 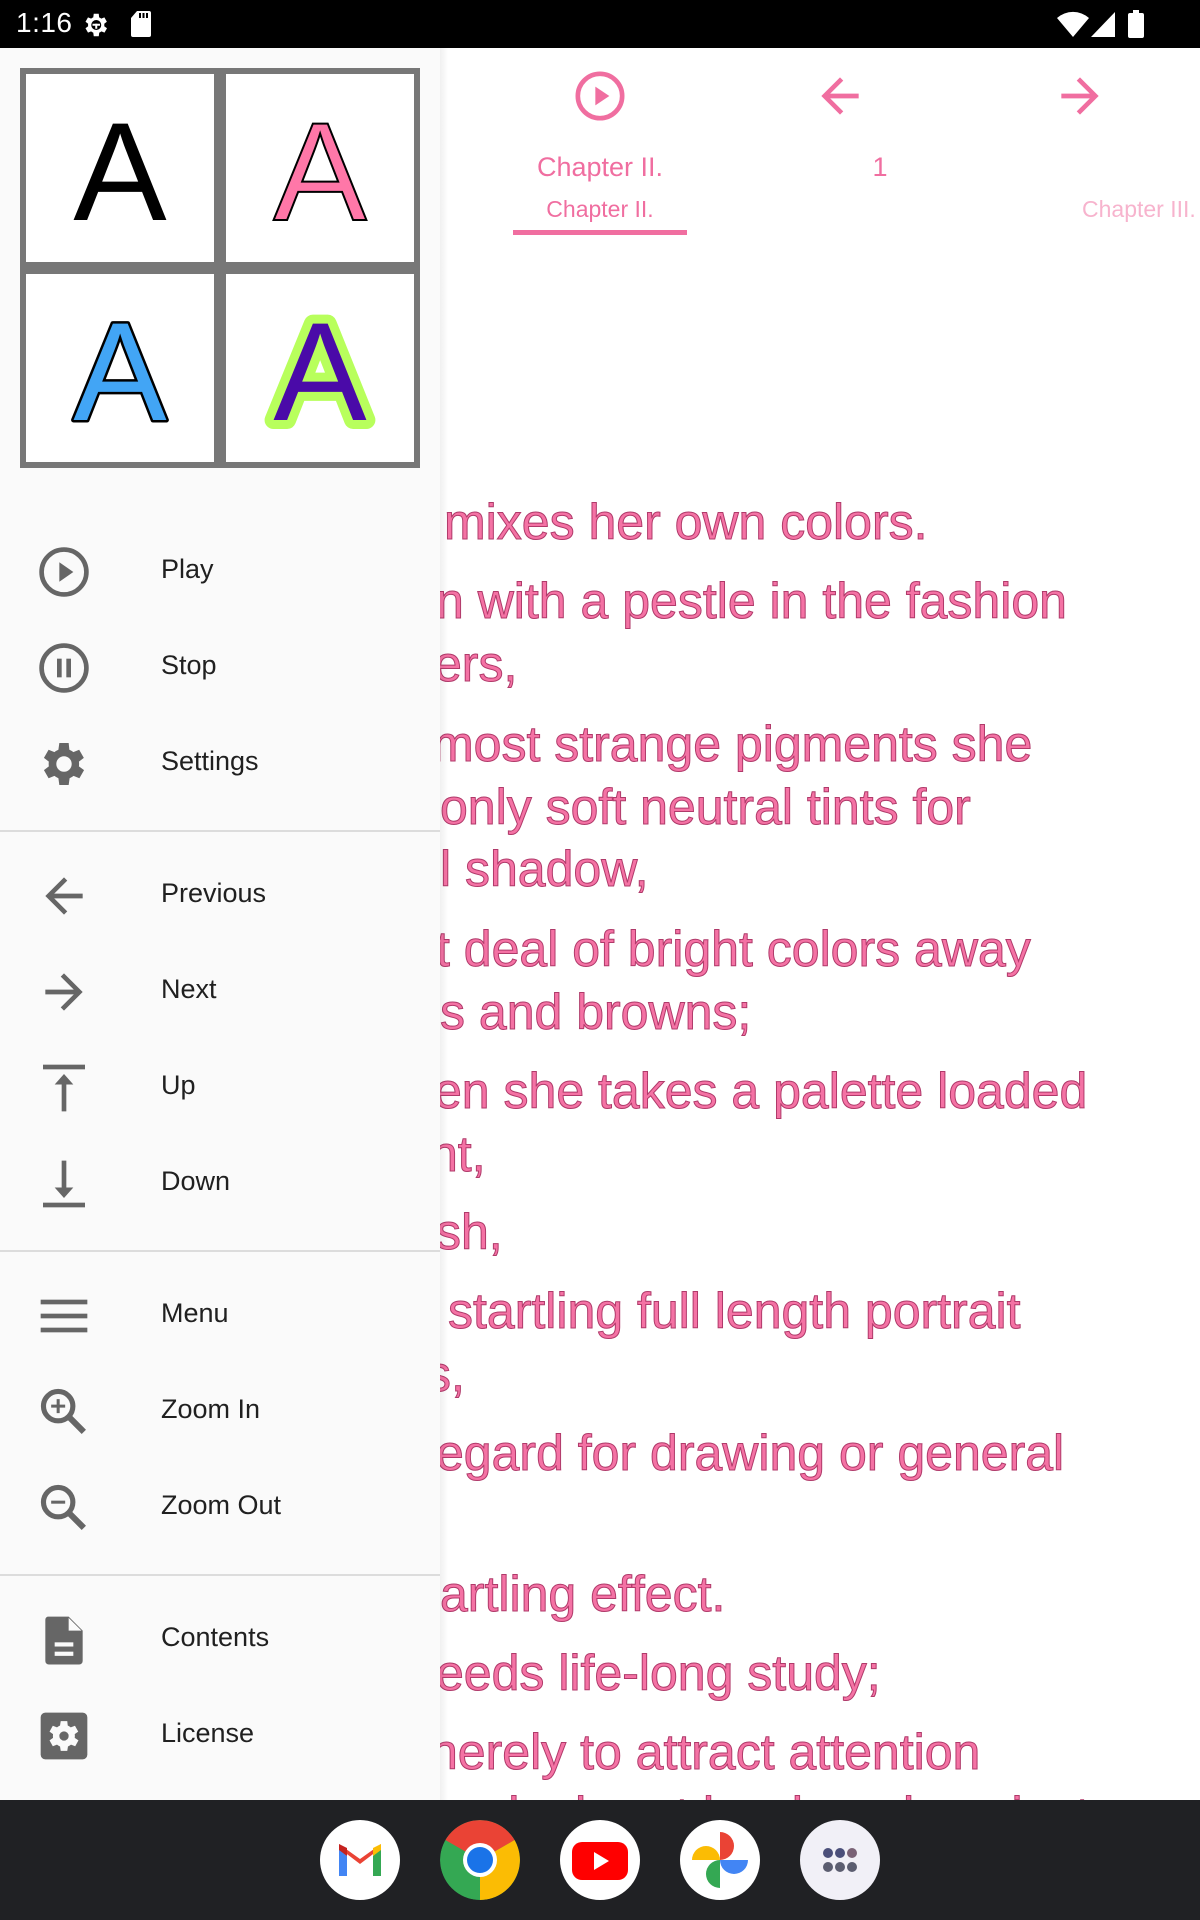 What do you see at coordinates (63, 1507) in the screenshot?
I see `zoom-out-icon` at bounding box center [63, 1507].